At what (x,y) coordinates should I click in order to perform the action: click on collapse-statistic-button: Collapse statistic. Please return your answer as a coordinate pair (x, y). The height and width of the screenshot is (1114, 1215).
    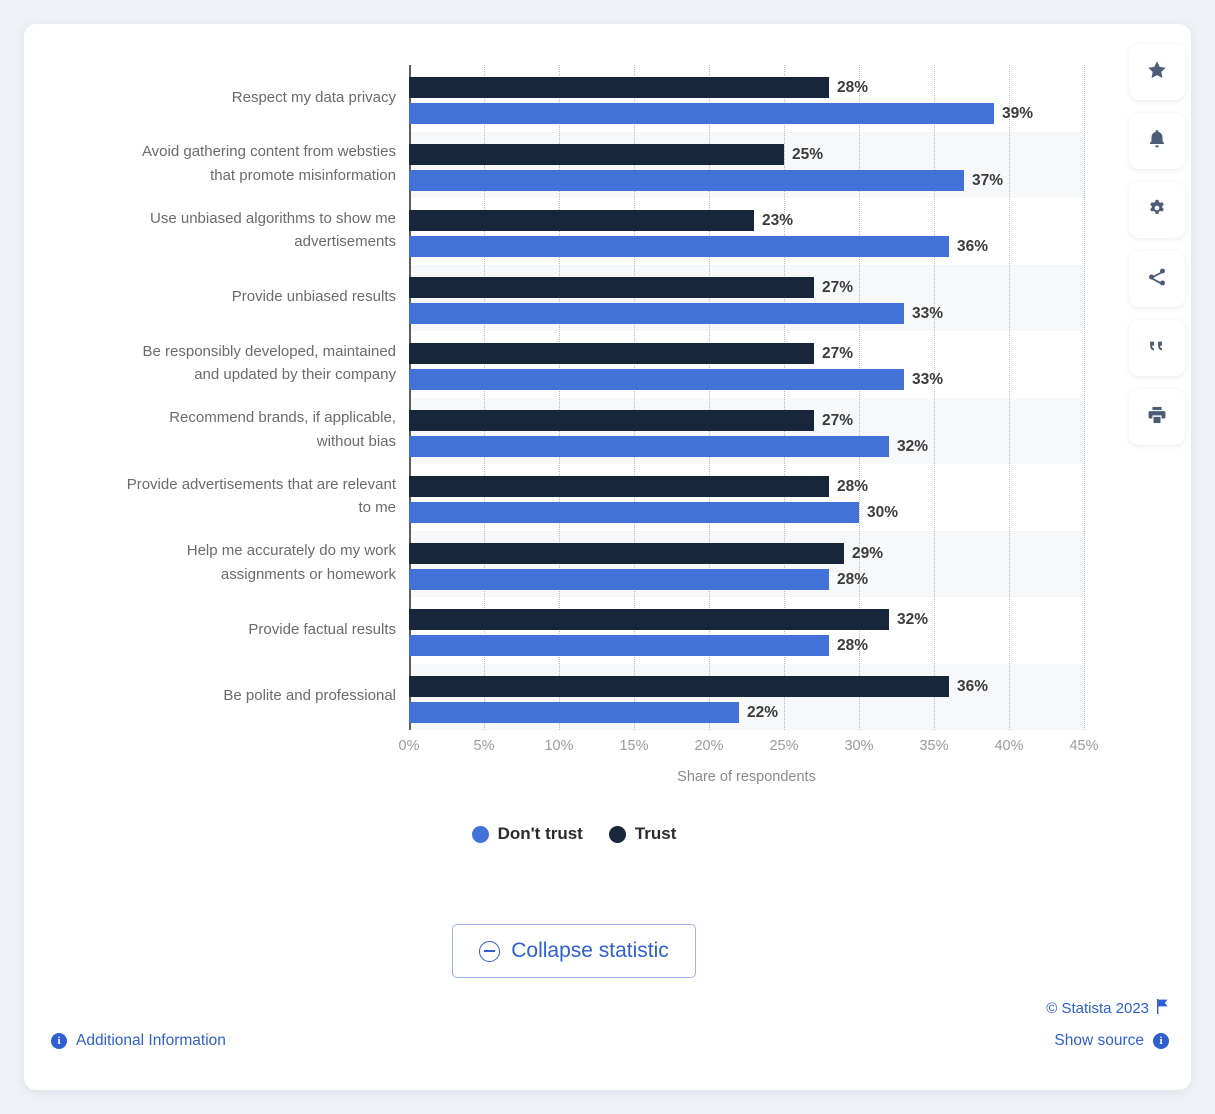
    Looking at the image, I should click on (574, 951).